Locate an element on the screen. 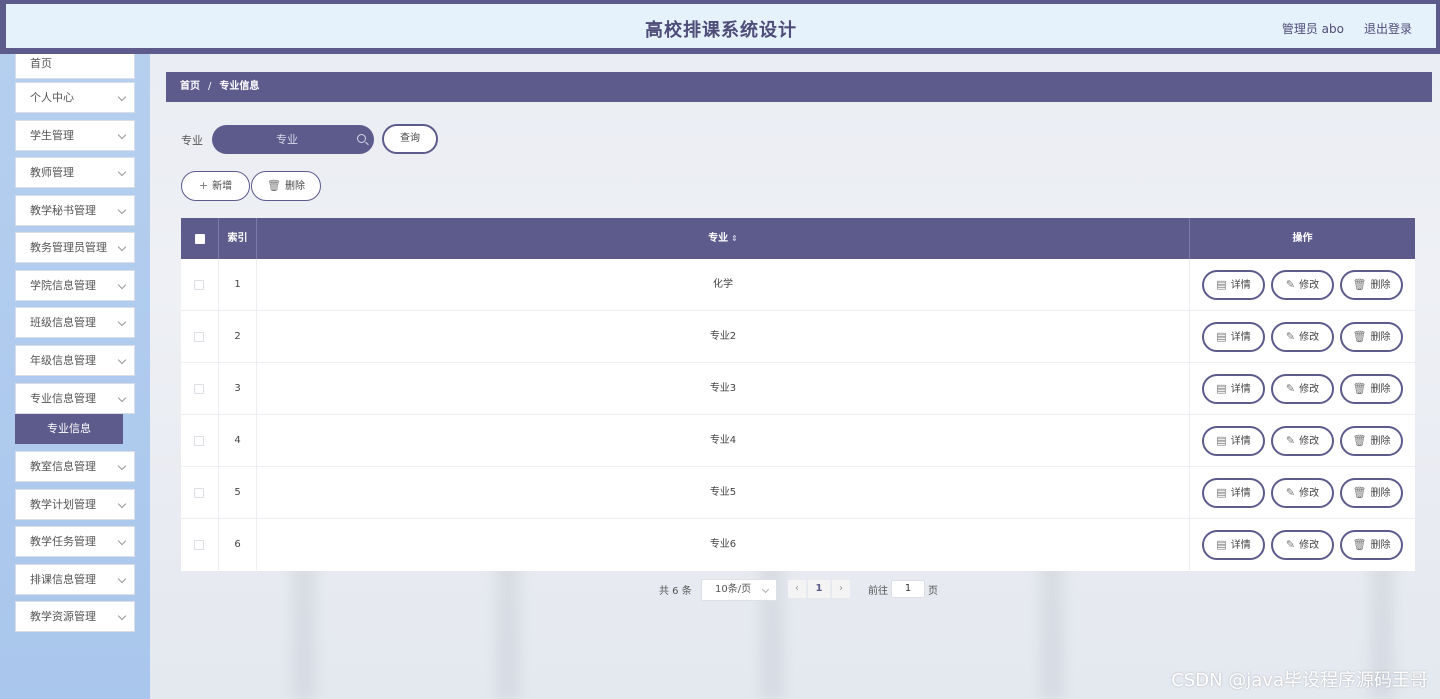  table-row: 6 专业6 ▤ 详情 ✎ 修改 🗑 删除 is located at coordinates (798, 545).